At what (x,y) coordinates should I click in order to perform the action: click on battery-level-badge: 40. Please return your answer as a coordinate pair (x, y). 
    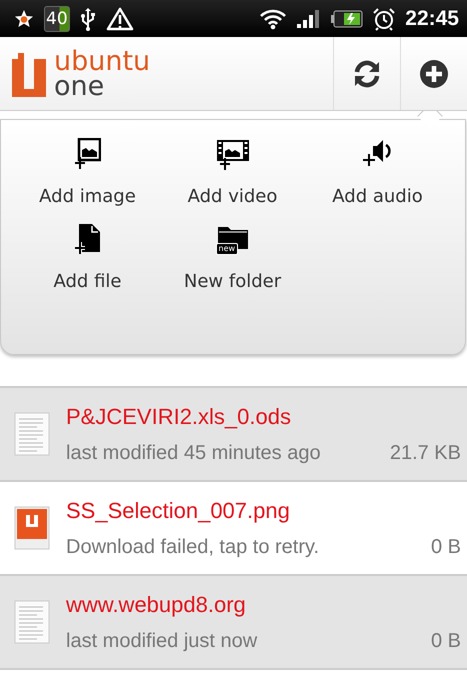
    Looking at the image, I should click on (57, 19).